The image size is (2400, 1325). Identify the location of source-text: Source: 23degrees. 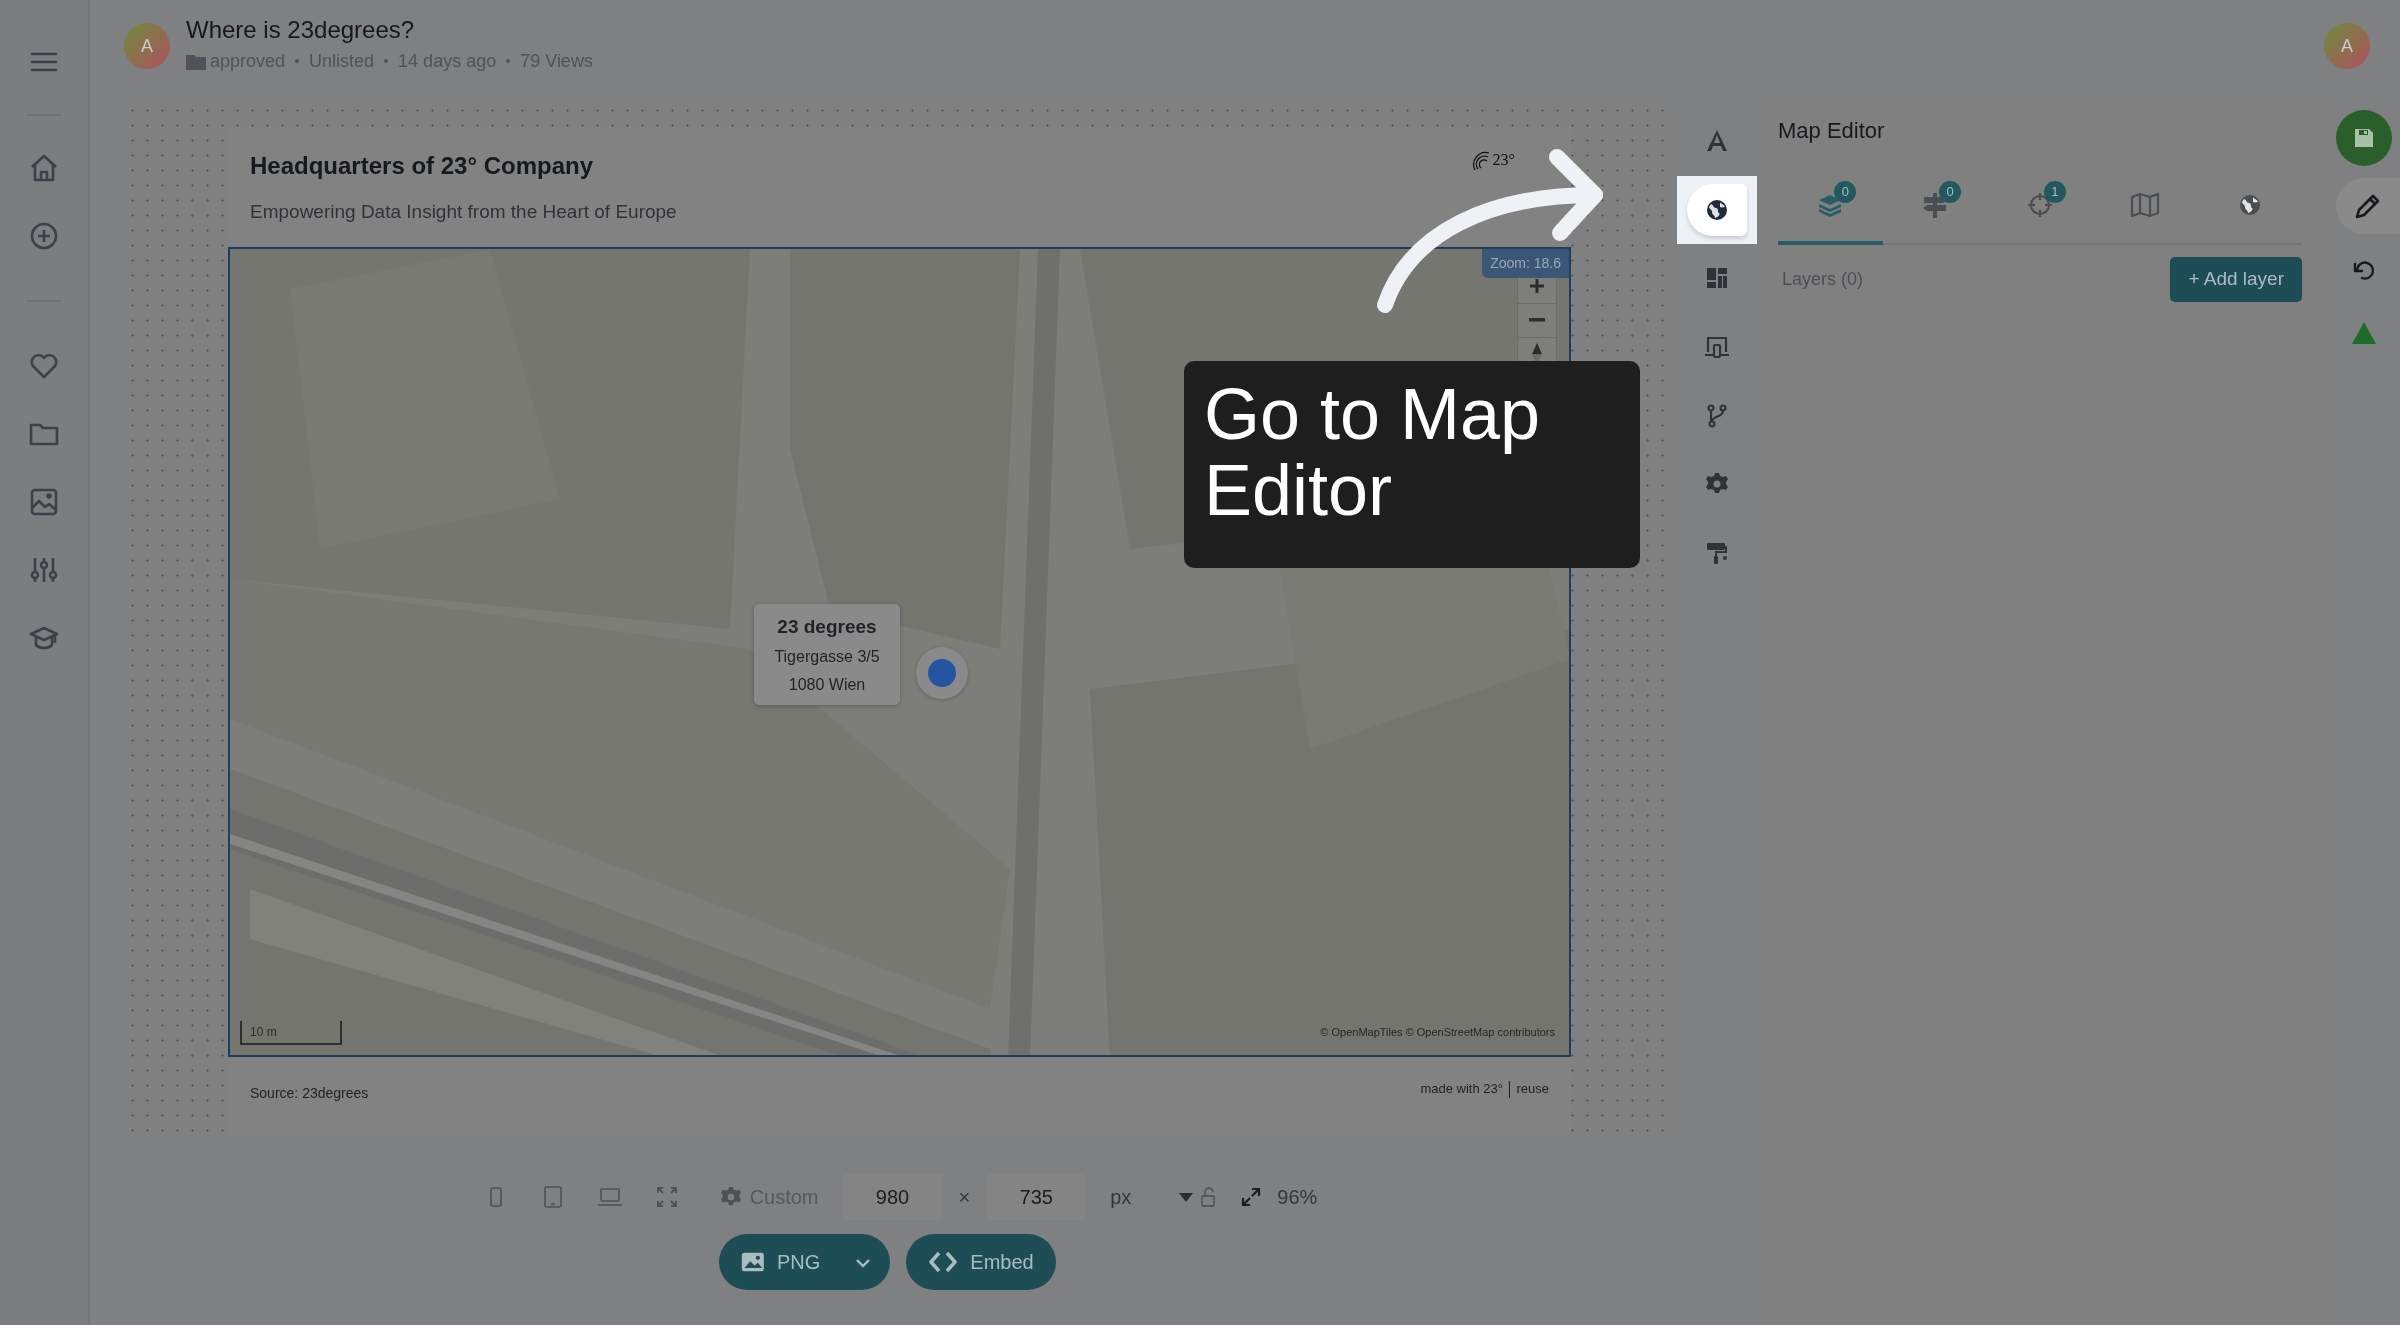
(309, 1093).